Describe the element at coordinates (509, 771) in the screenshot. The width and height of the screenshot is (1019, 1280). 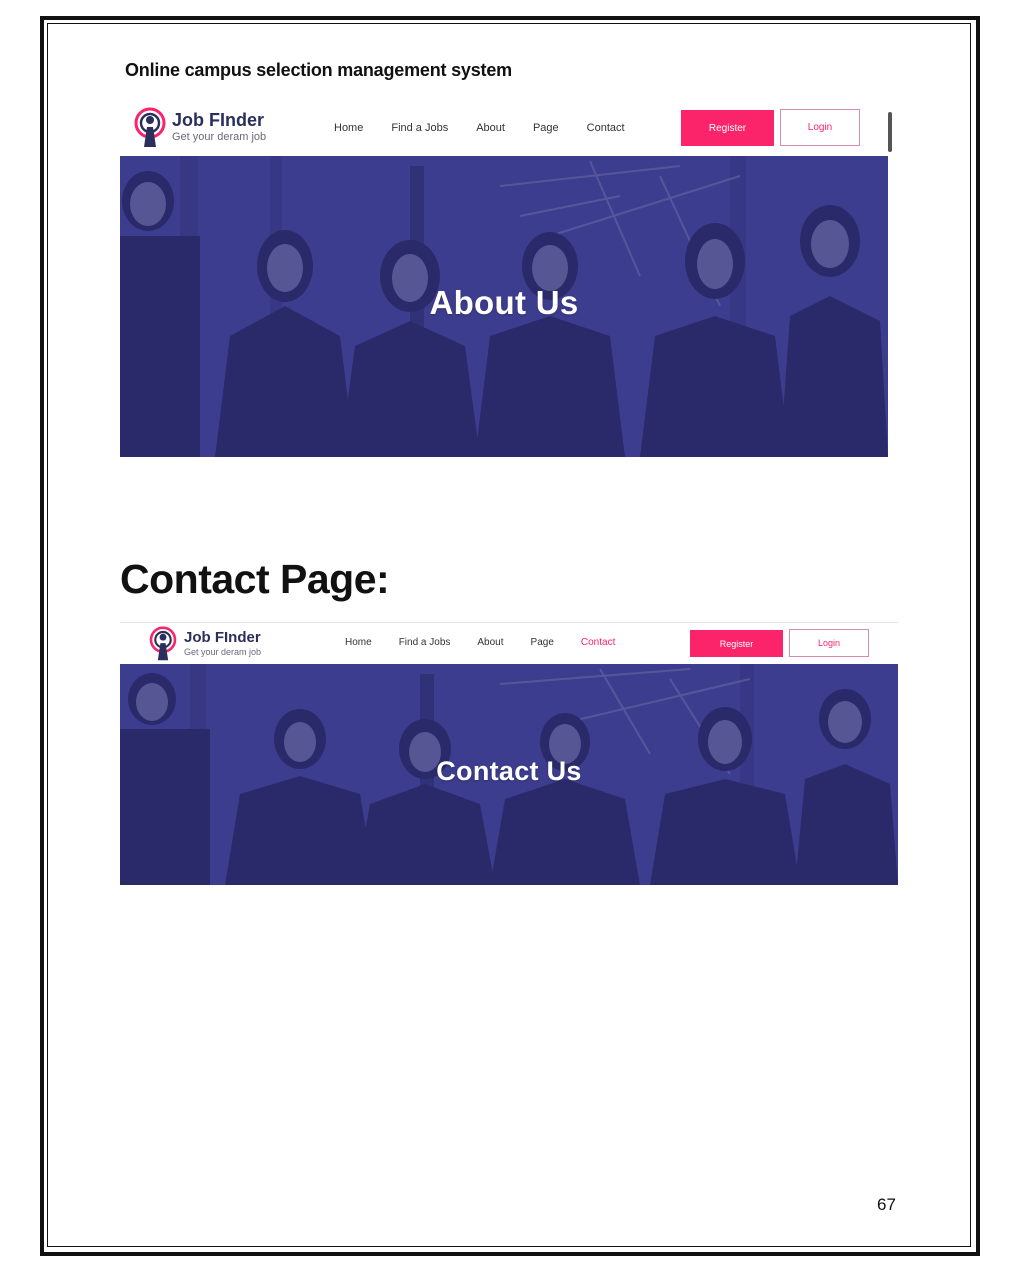
I see `hero-title: Contact Us` at that location.